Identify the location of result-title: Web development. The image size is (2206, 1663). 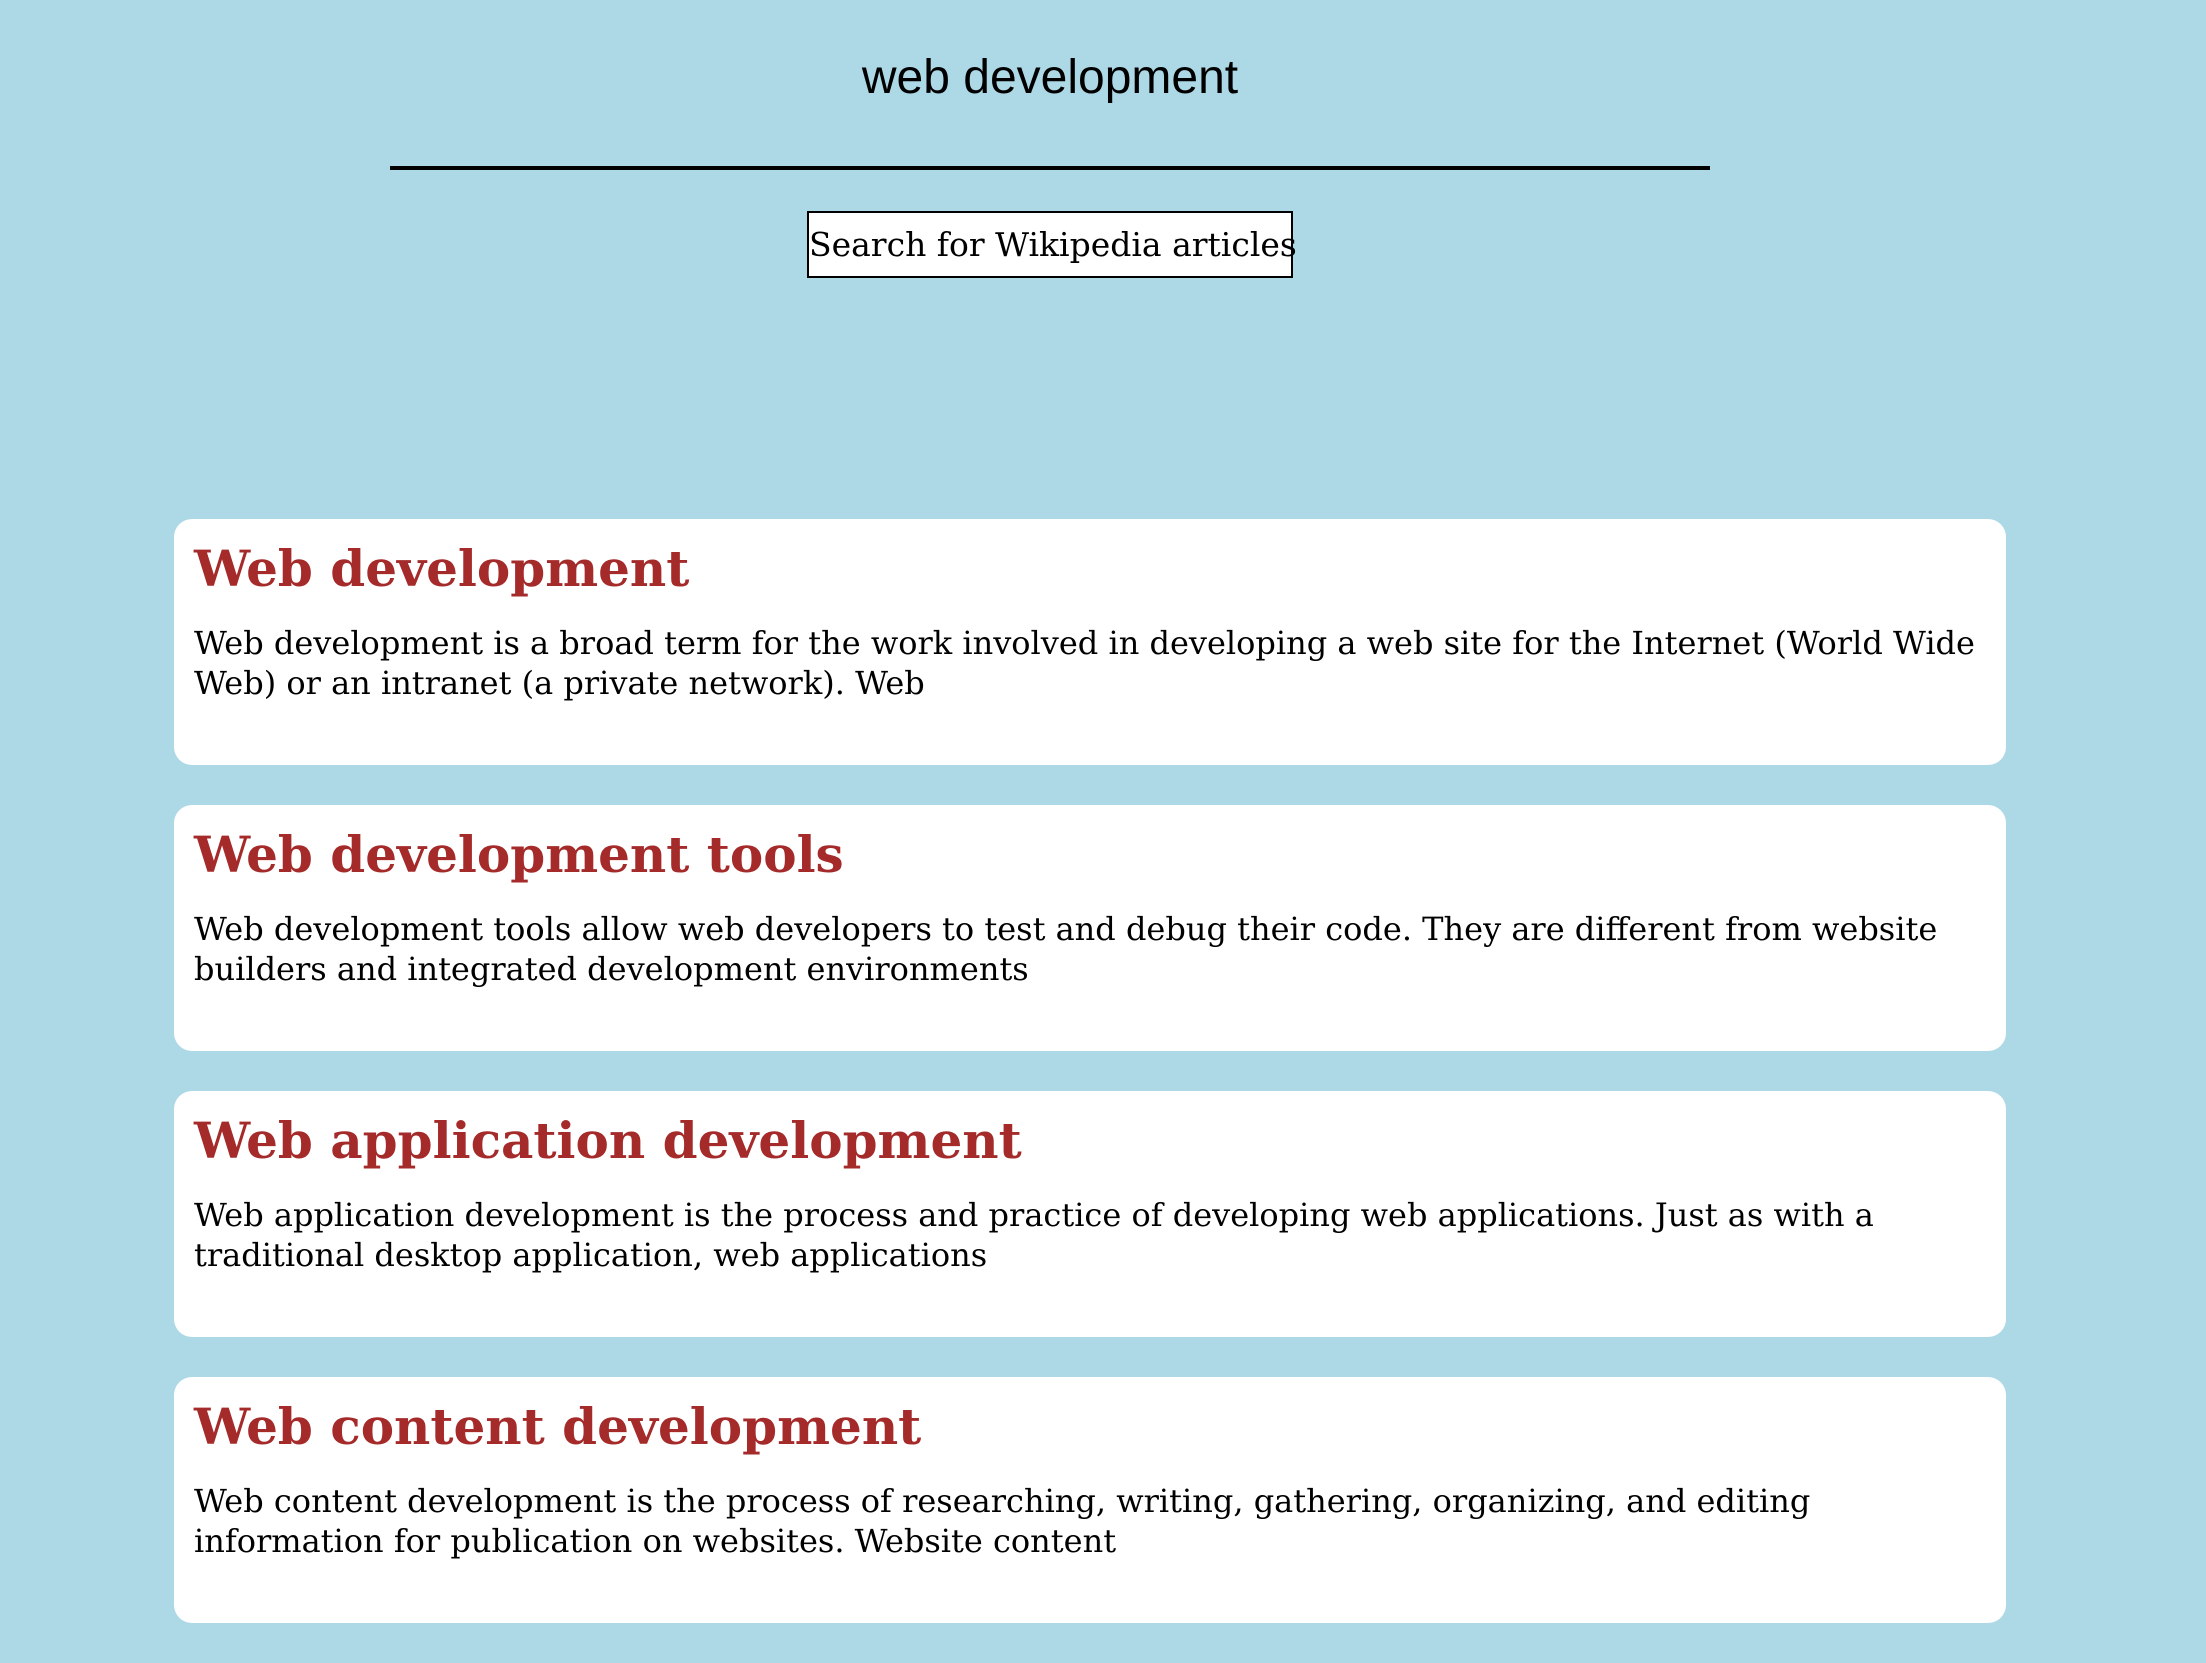
(1090, 569).